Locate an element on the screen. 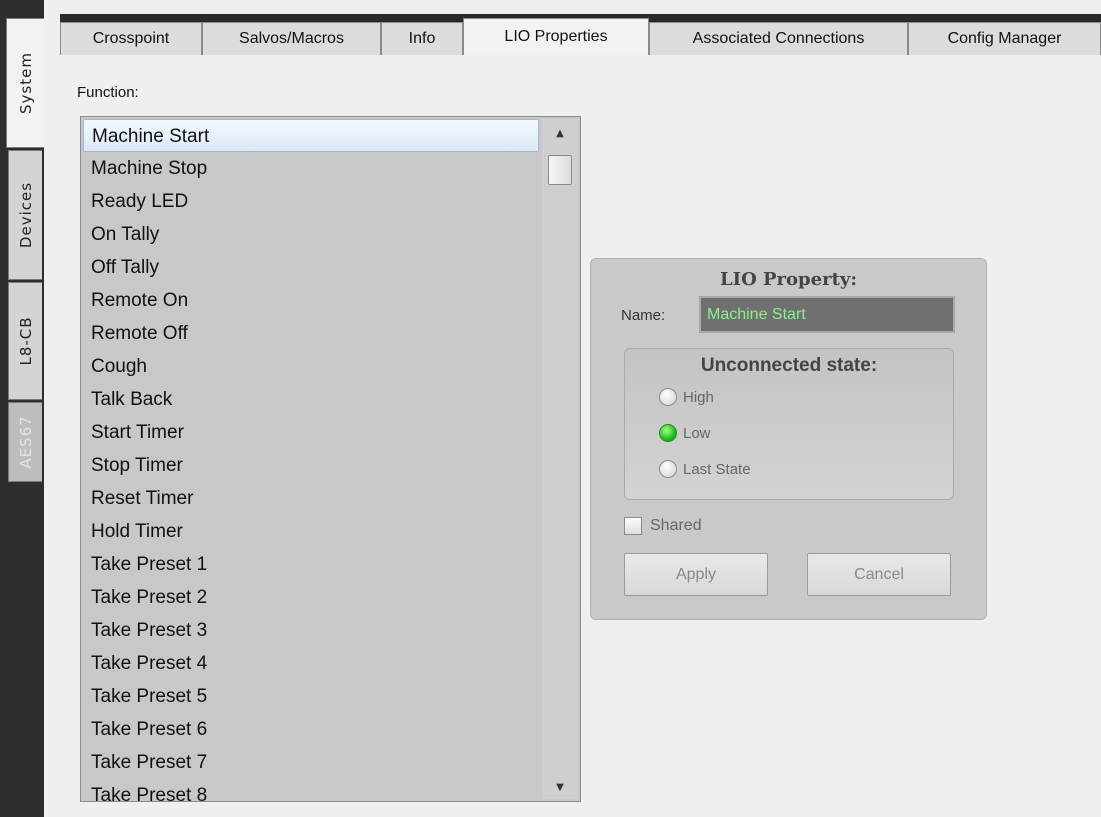 Image resolution: width=1101 pixels, height=817 pixels. radio-low-label: Low is located at coordinates (697, 433).